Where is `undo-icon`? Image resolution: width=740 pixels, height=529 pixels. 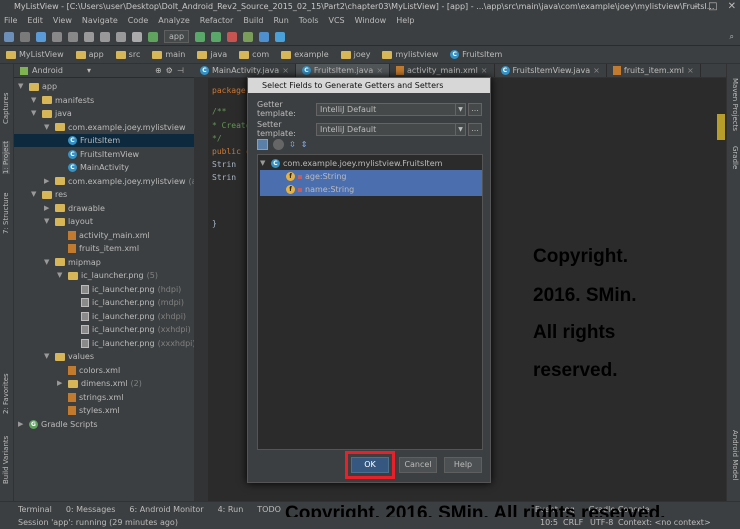 undo-icon is located at coordinates (57, 36).